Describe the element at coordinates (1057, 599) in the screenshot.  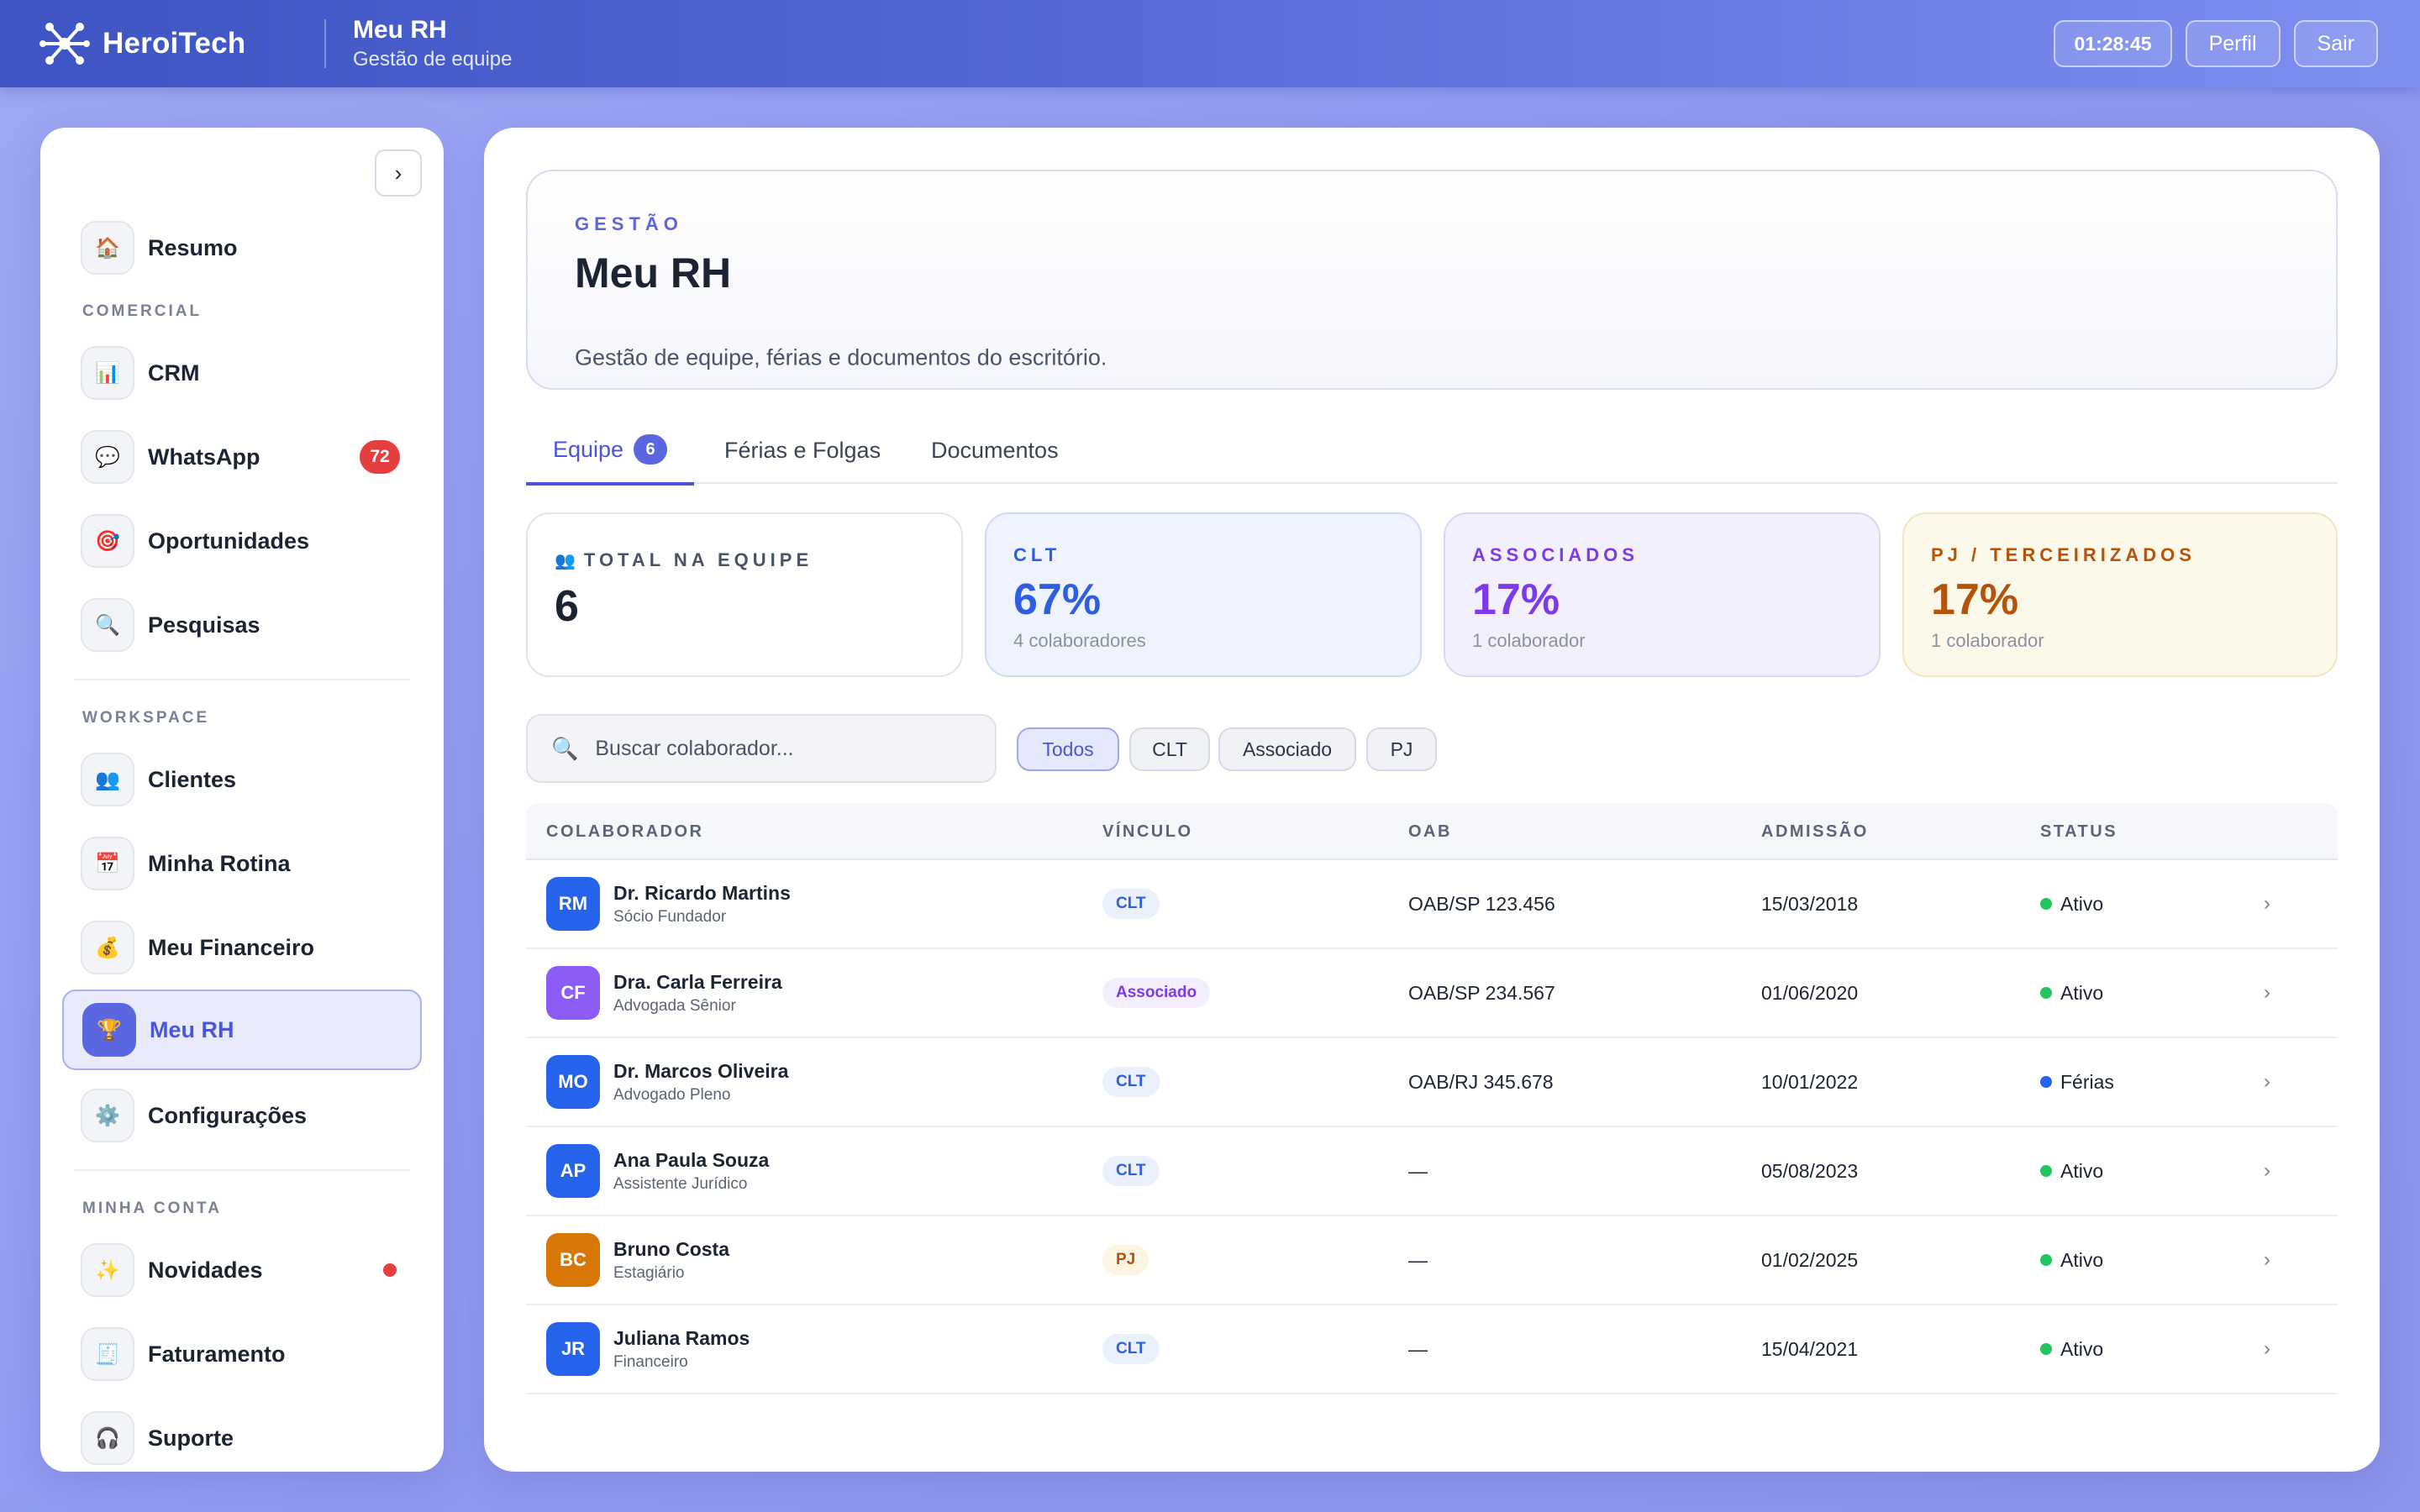
I see `stat-value: 67%` at that location.